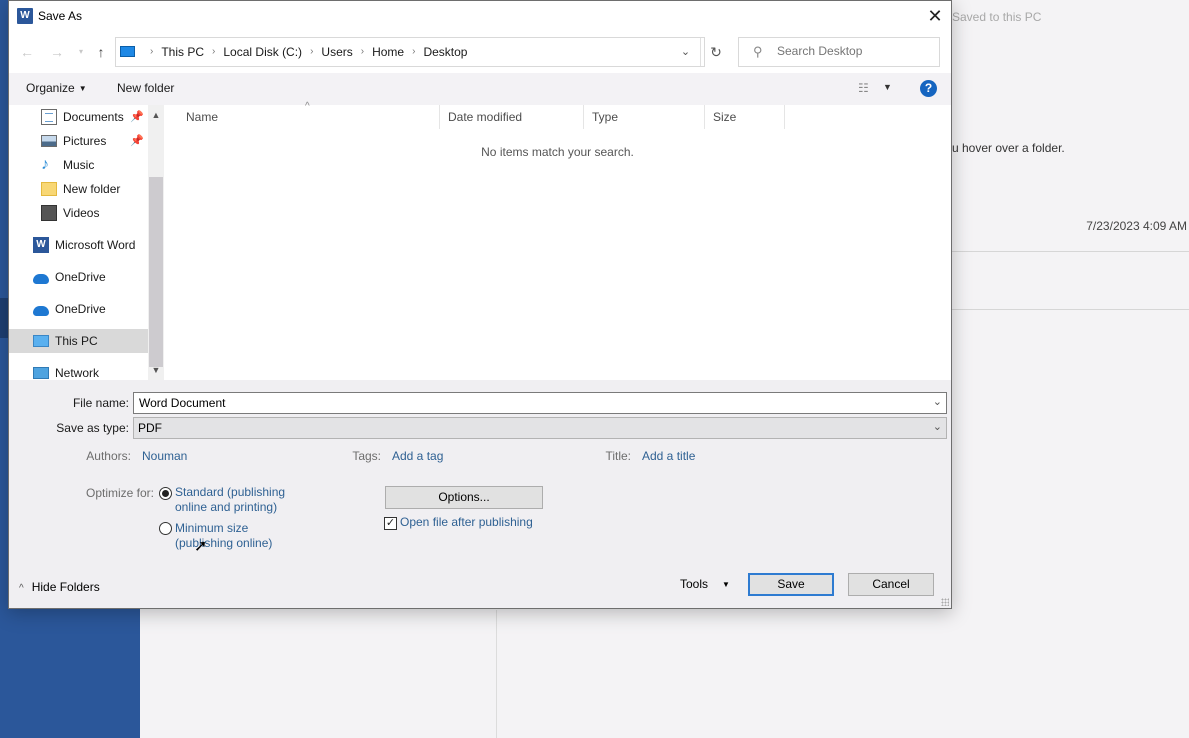  Describe the element at coordinates (156, 115) in the screenshot. I see `scroll-up-button: ▲` at that location.